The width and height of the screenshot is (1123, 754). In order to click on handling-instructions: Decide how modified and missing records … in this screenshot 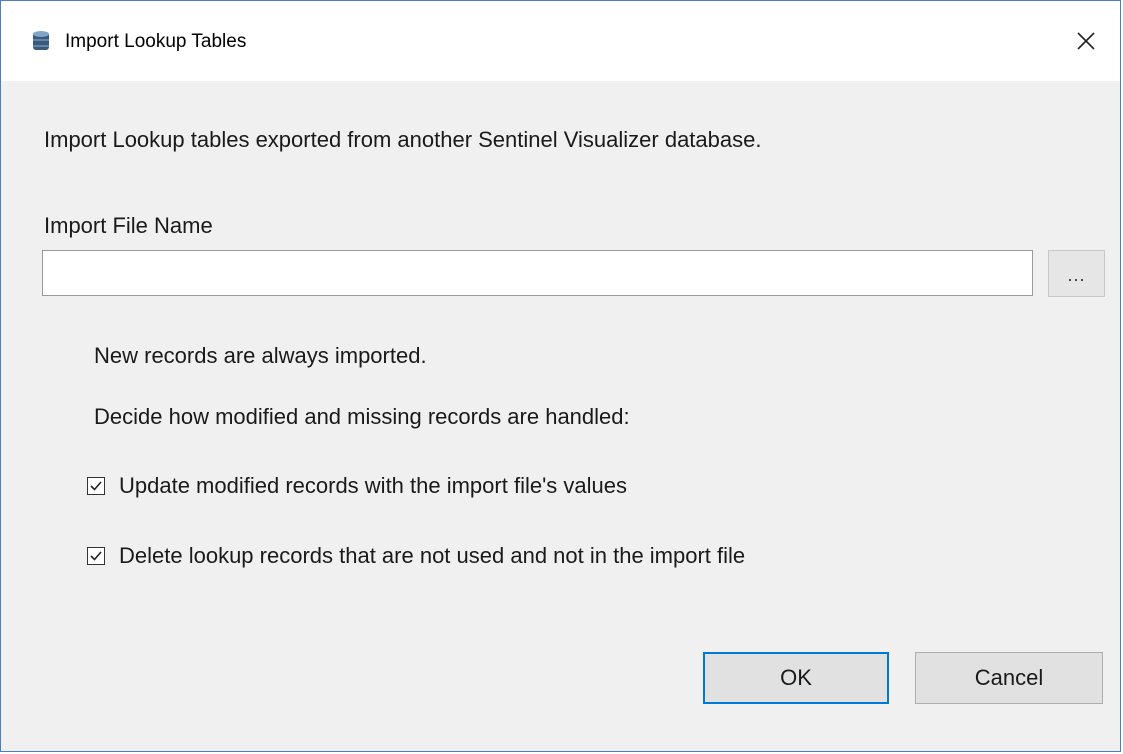, I will do `click(362, 416)`.